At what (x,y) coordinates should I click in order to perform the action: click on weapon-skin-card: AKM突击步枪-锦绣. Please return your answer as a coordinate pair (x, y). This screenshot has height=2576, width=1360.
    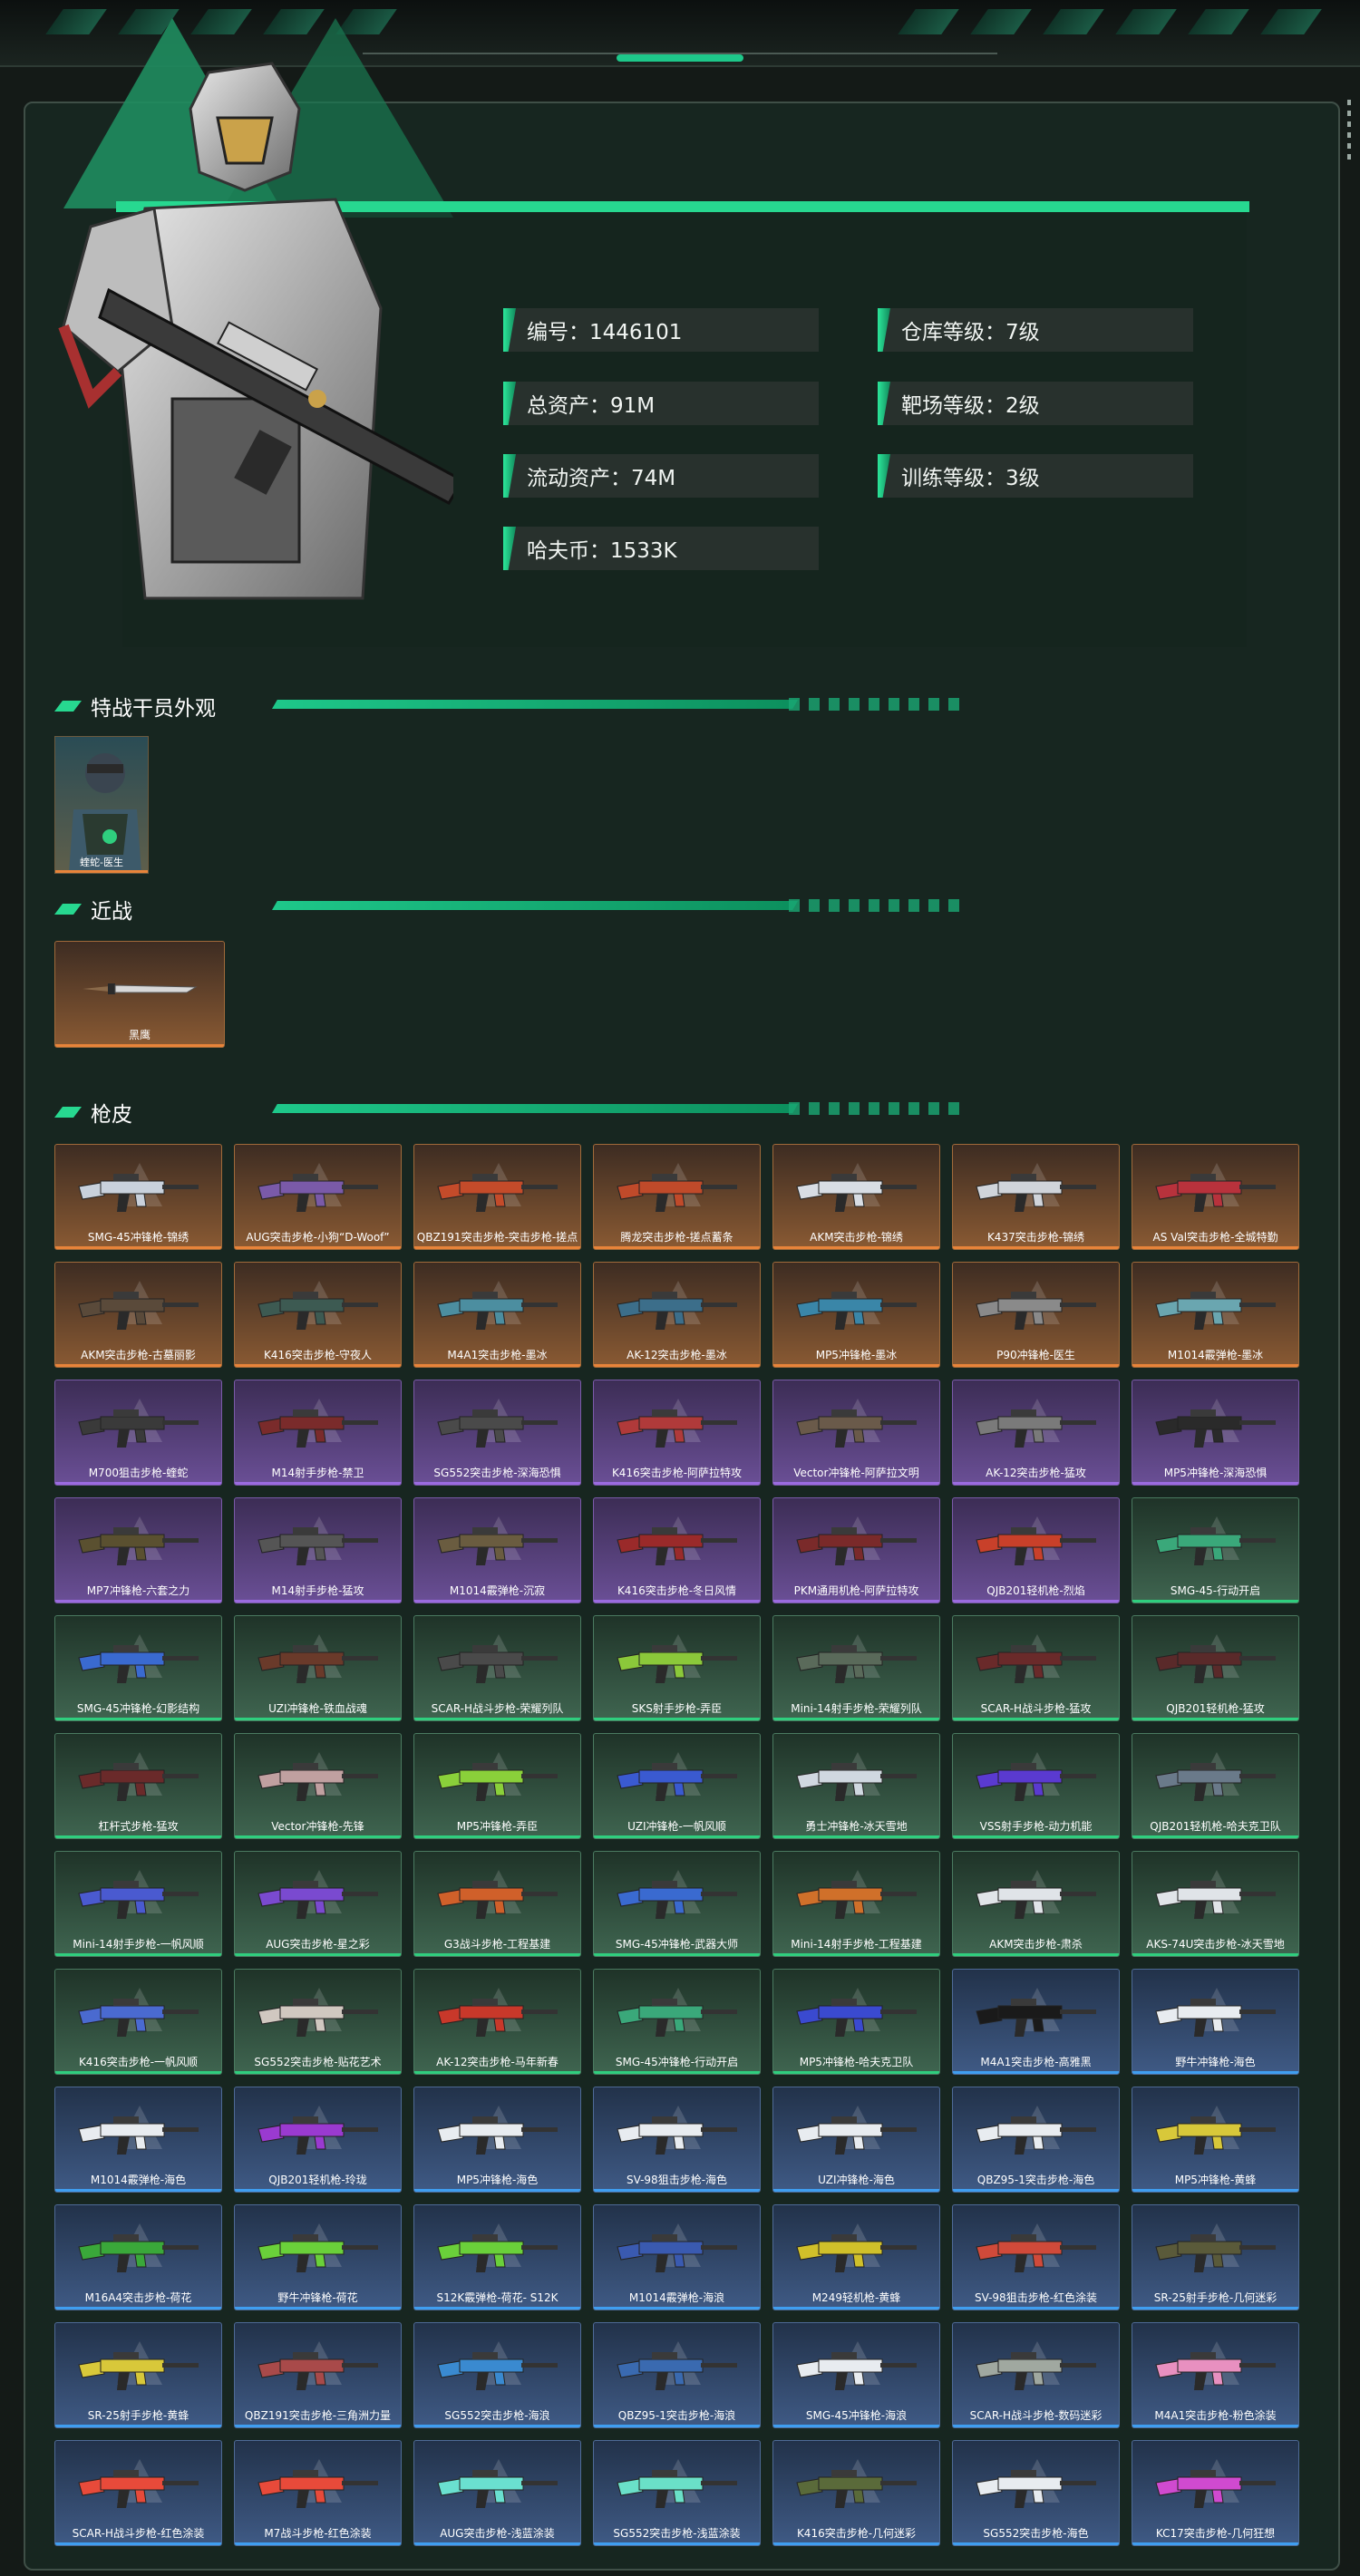
    Looking at the image, I should click on (856, 1197).